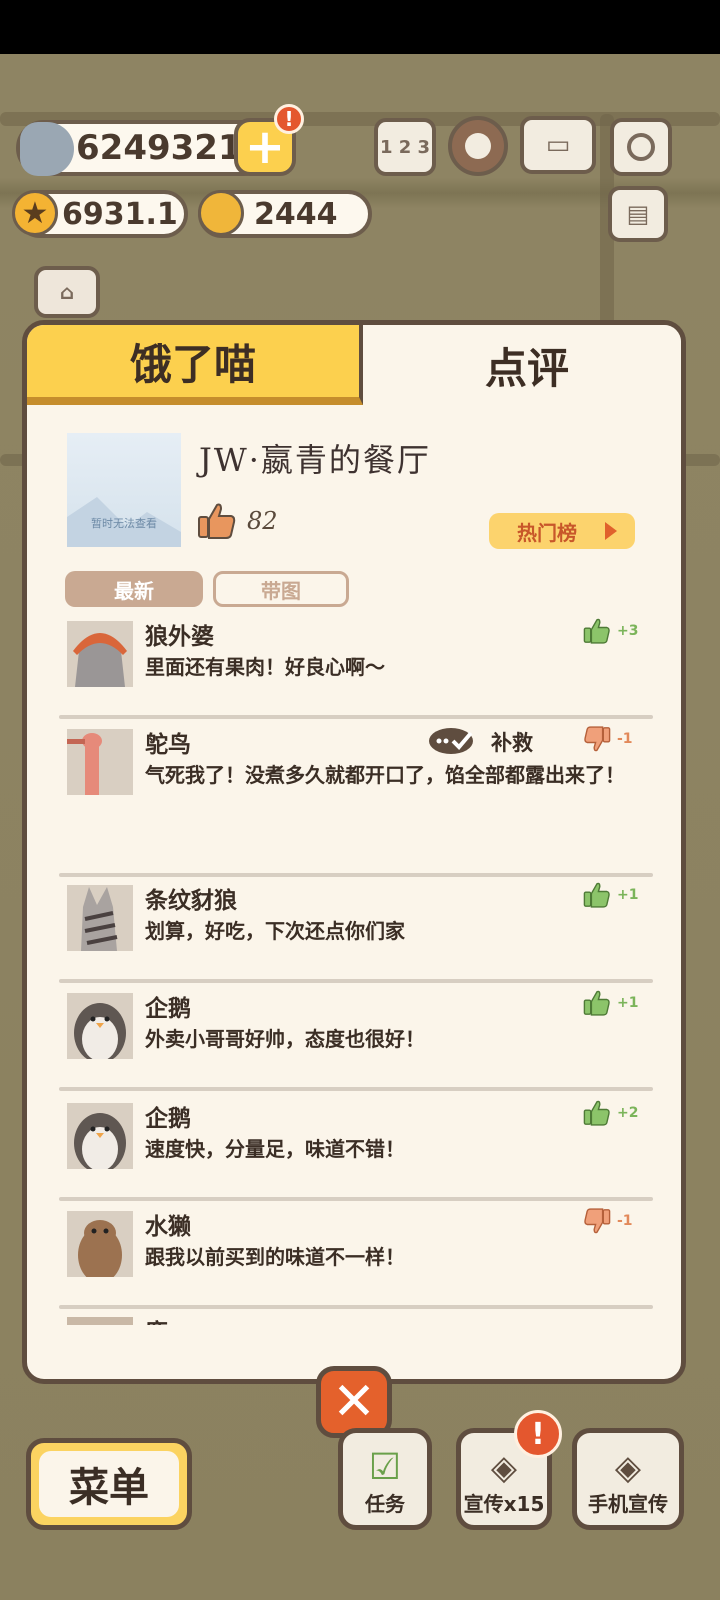  I want to click on close-icon: ✕, so click(354, 1402).